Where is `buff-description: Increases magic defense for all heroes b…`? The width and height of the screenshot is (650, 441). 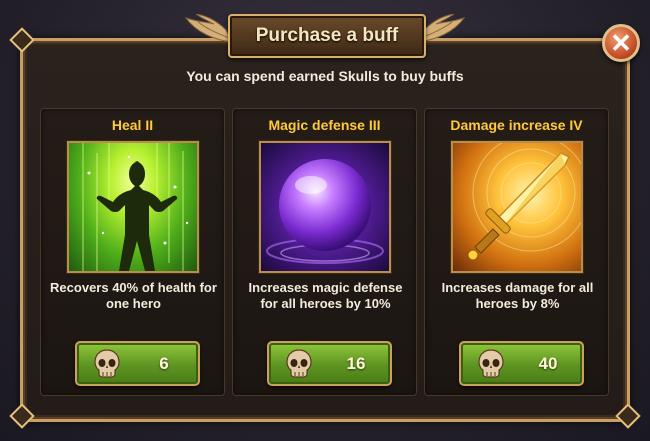 buff-description: Increases magic defense for all heroes b… is located at coordinates (325, 295).